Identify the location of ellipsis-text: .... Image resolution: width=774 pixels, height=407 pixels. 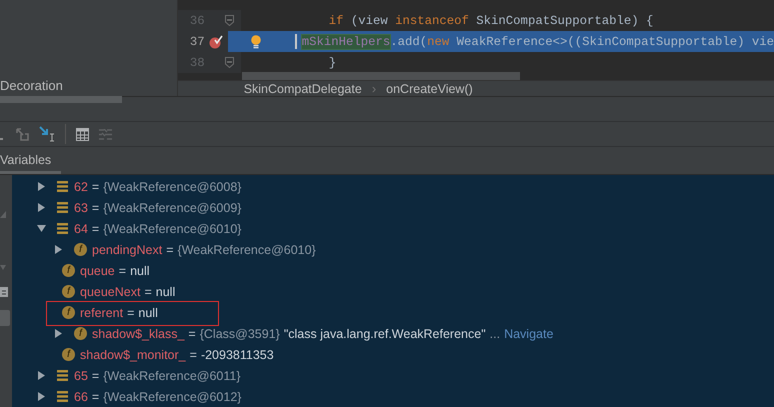
(495, 333).